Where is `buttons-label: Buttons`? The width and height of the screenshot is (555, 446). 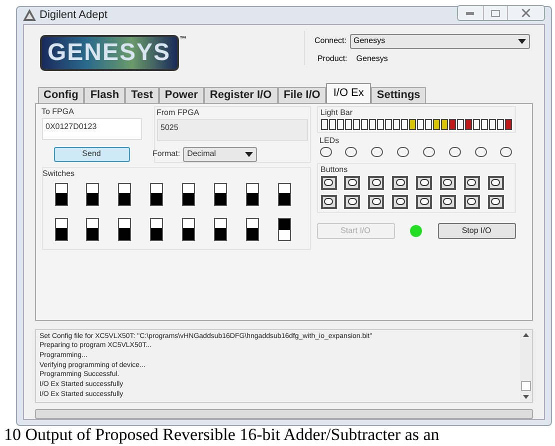
buttons-label: Buttons is located at coordinates (334, 170).